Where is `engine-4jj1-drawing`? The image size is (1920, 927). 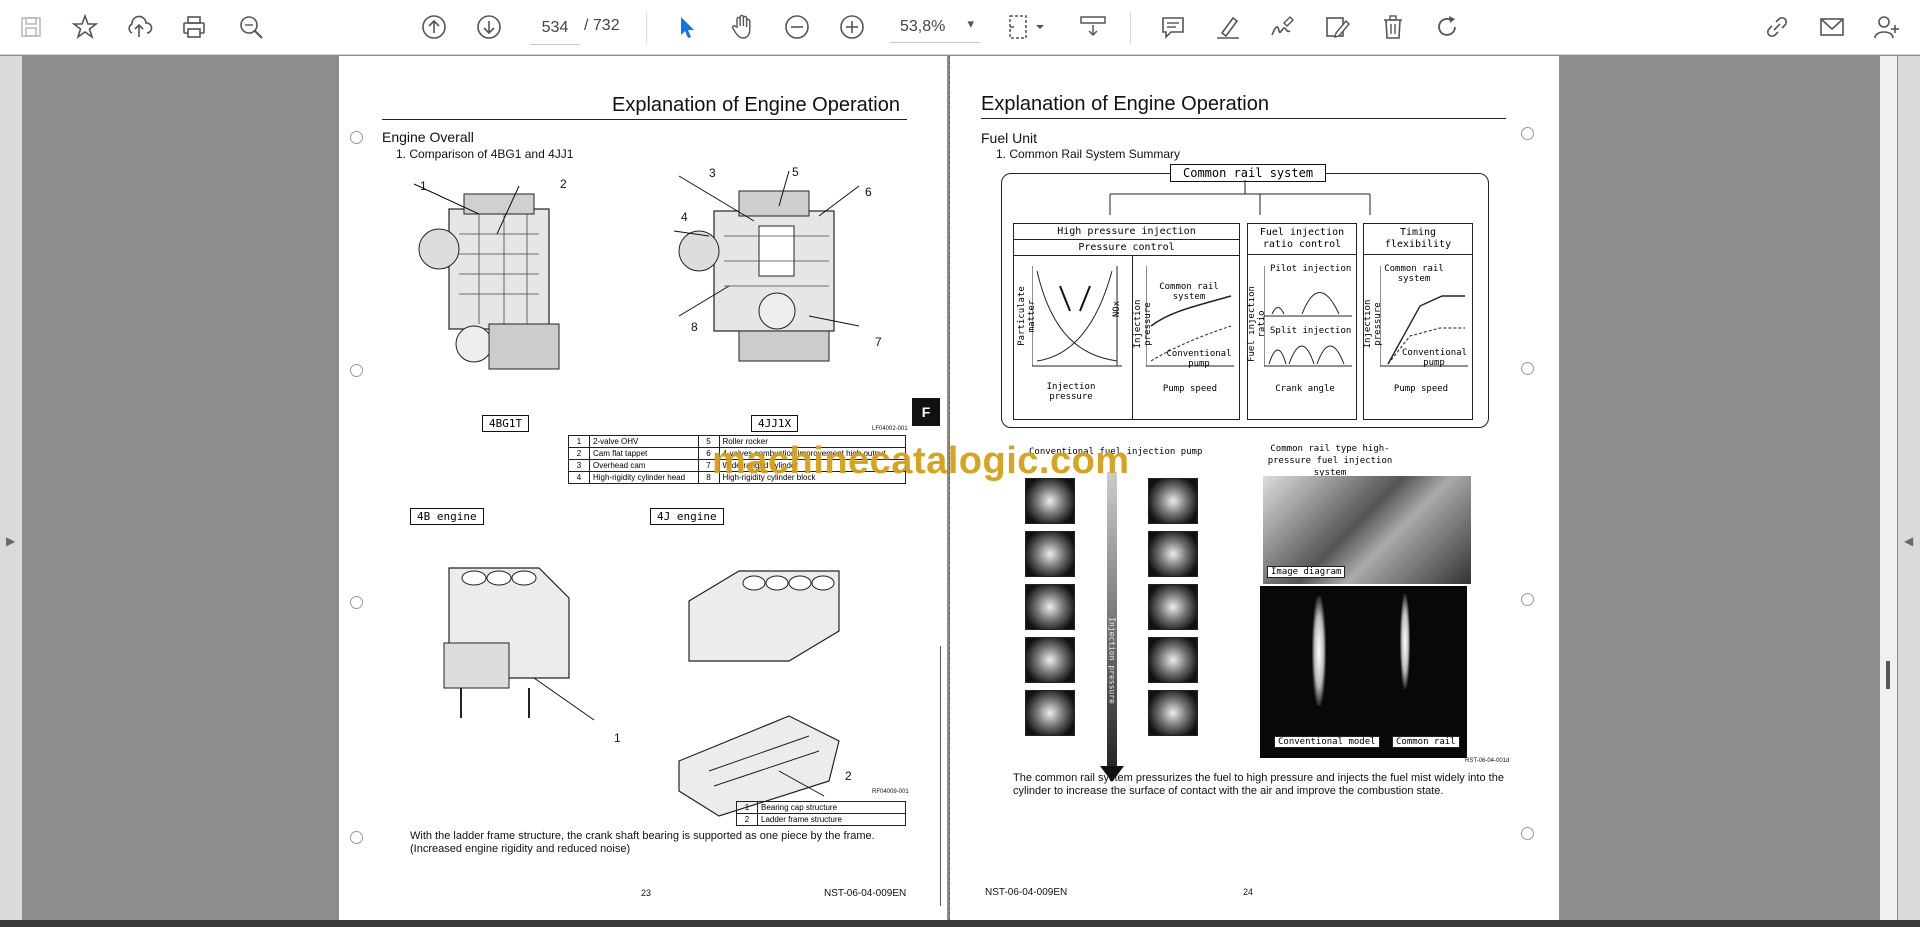
engine-4jj1-drawing is located at coordinates (766, 266).